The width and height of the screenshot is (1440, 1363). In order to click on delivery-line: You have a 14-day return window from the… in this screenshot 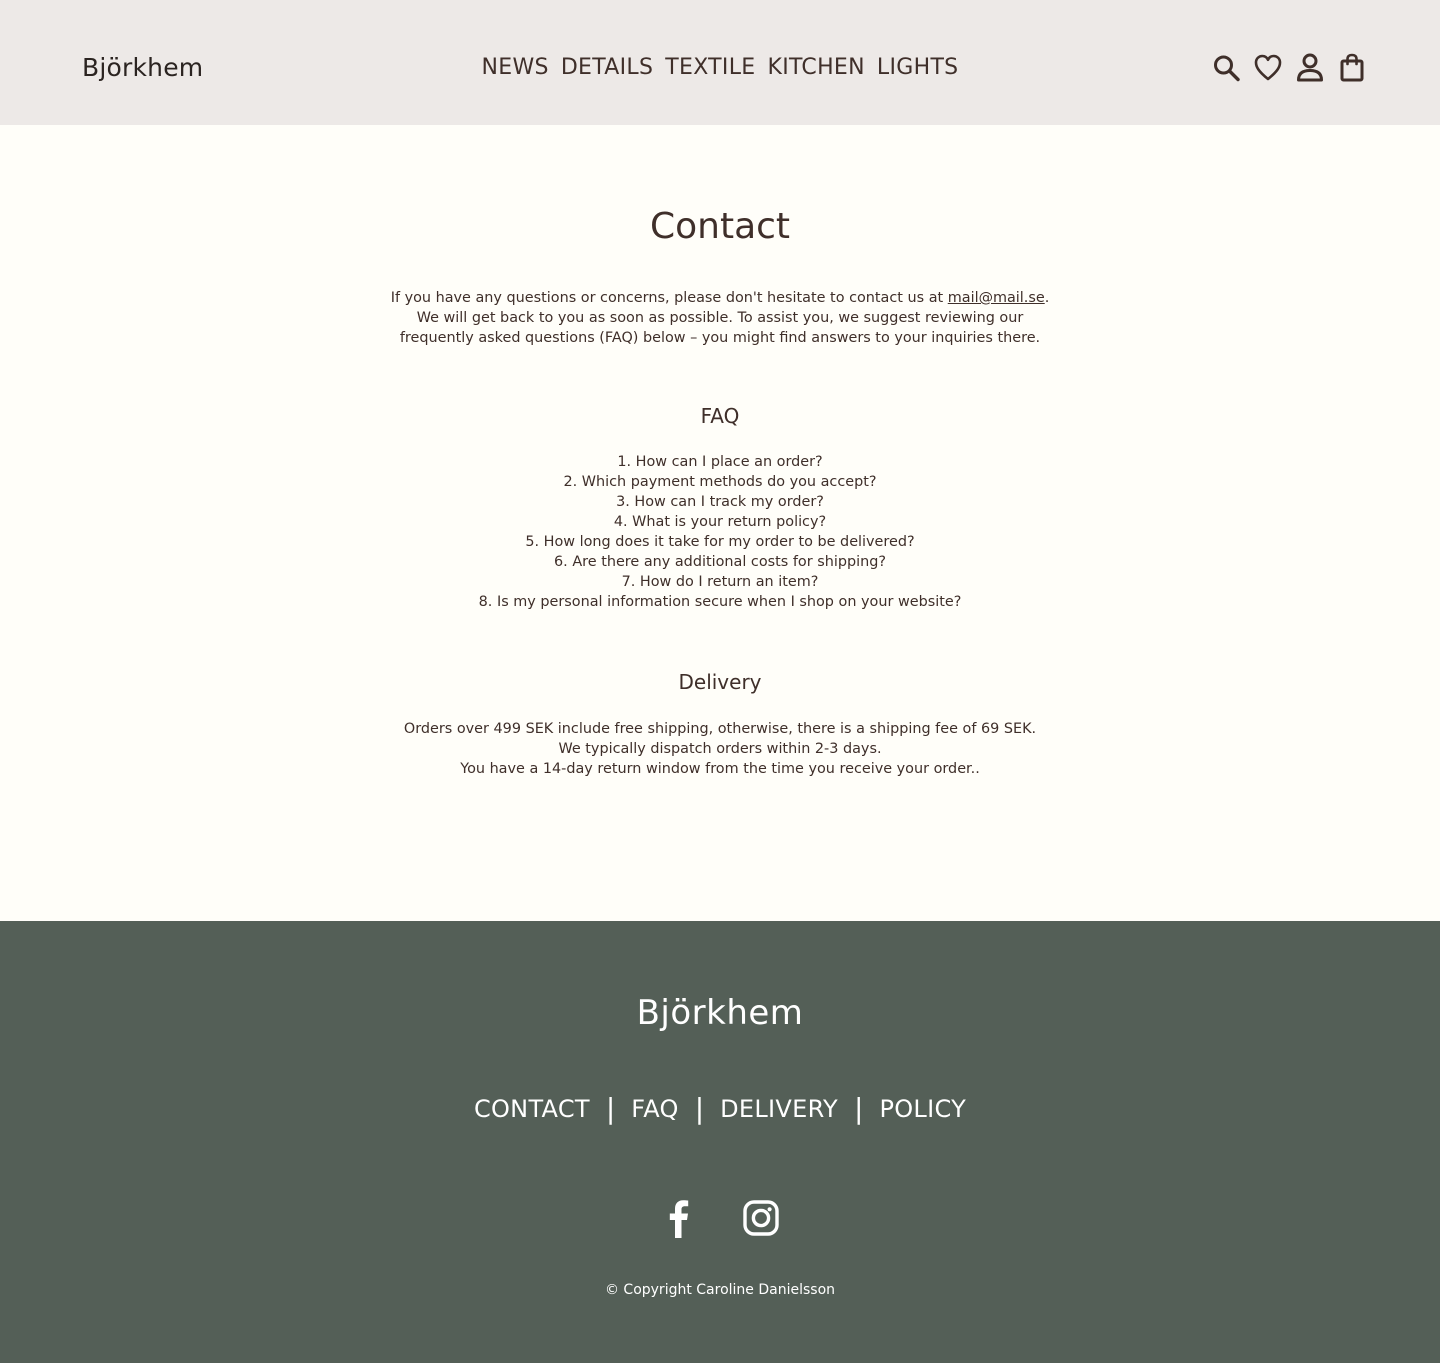, I will do `click(720, 769)`.